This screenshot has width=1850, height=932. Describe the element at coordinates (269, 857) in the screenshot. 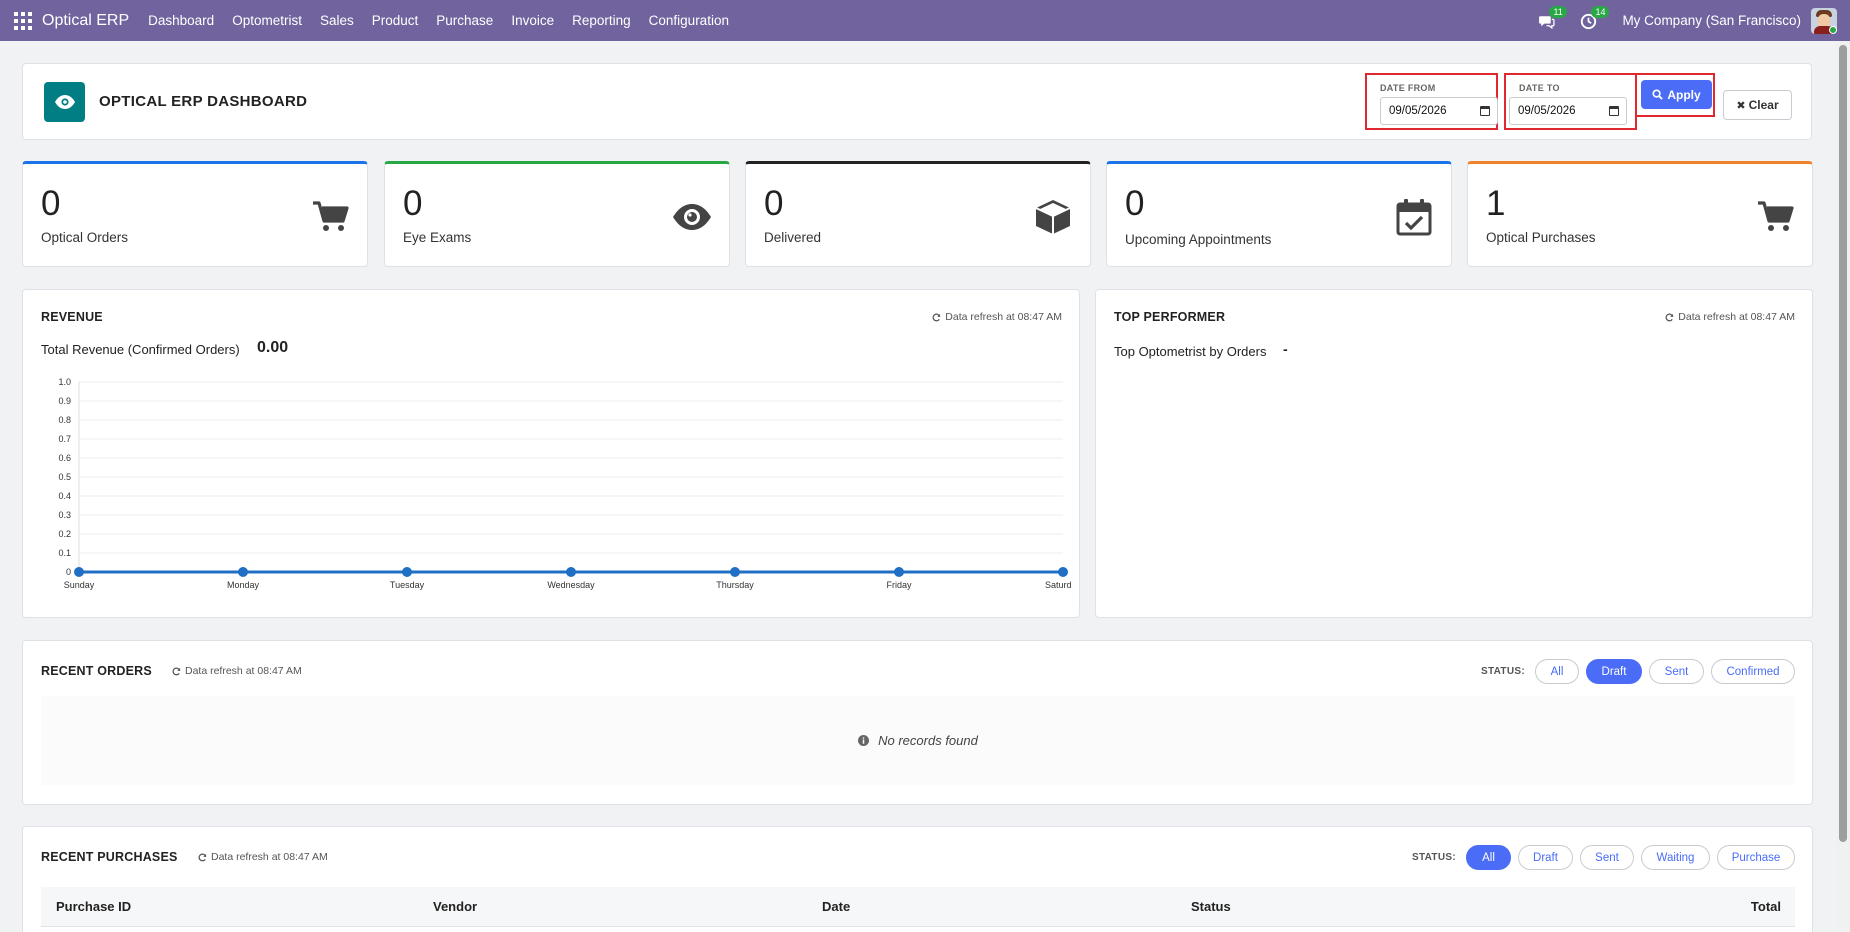

I see `recent-purchases-refresh-text: Data refresh at 08:47 AM` at that location.